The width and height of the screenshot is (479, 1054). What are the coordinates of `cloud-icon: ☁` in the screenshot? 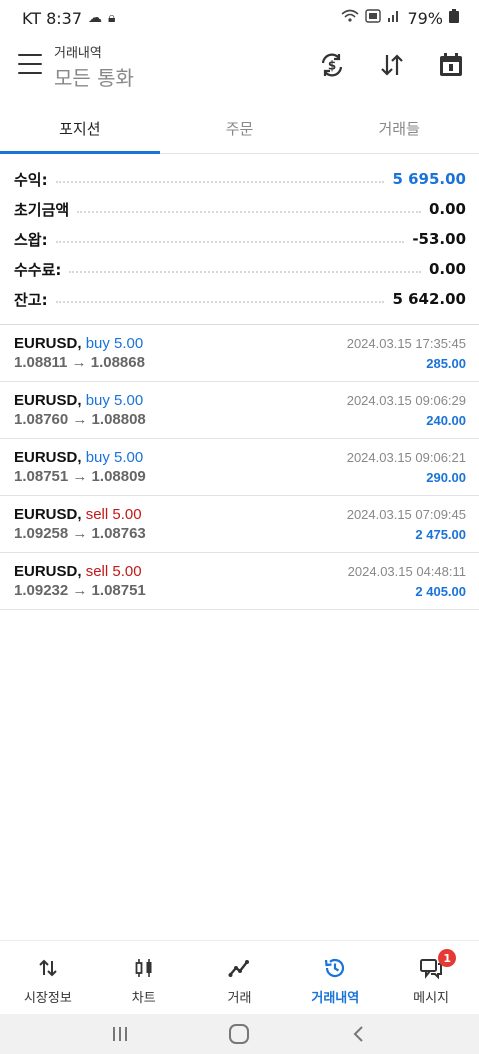 It's located at (95, 18).